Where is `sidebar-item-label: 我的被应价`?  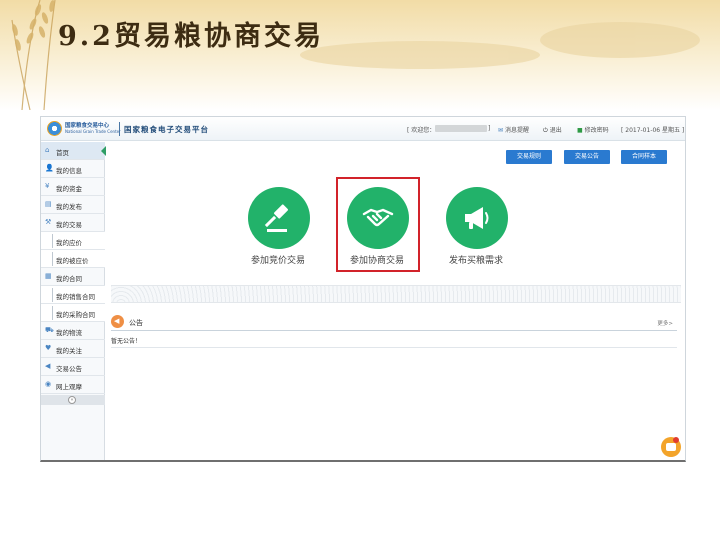 sidebar-item-label: 我的被应价 is located at coordinates (72, 261).